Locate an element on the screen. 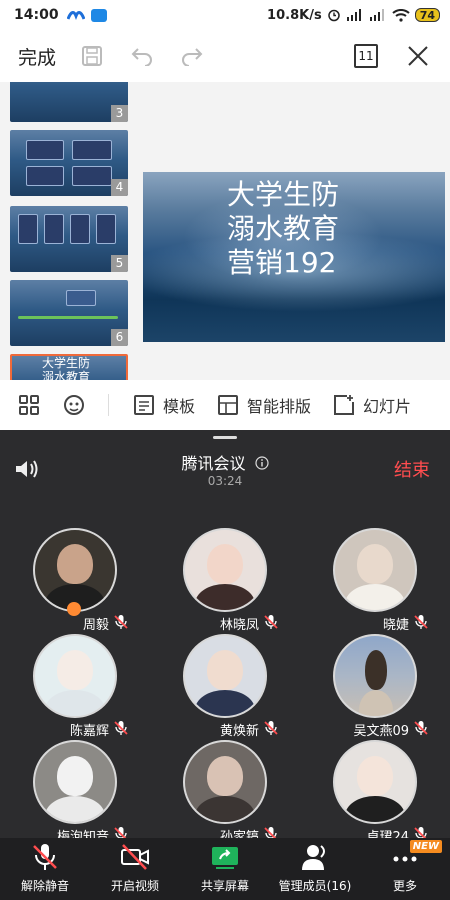  add-slide-button: 幻灯片 is located at coordinates (372, 405).